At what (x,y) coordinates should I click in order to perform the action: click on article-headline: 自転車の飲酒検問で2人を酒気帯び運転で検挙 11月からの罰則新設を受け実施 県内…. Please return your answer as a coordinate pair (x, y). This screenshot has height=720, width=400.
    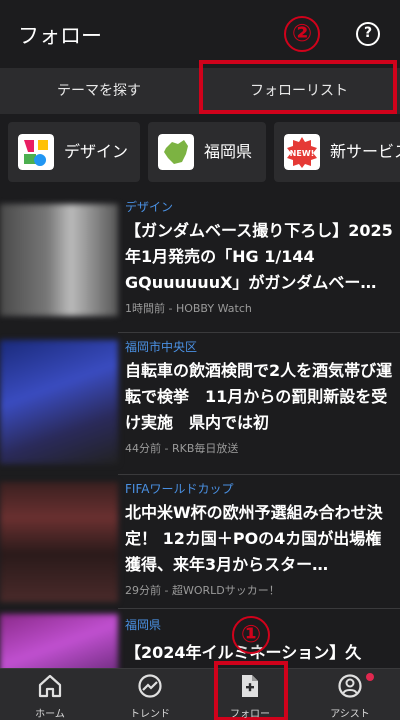
    Looking at the image, I should click on (259, 396).